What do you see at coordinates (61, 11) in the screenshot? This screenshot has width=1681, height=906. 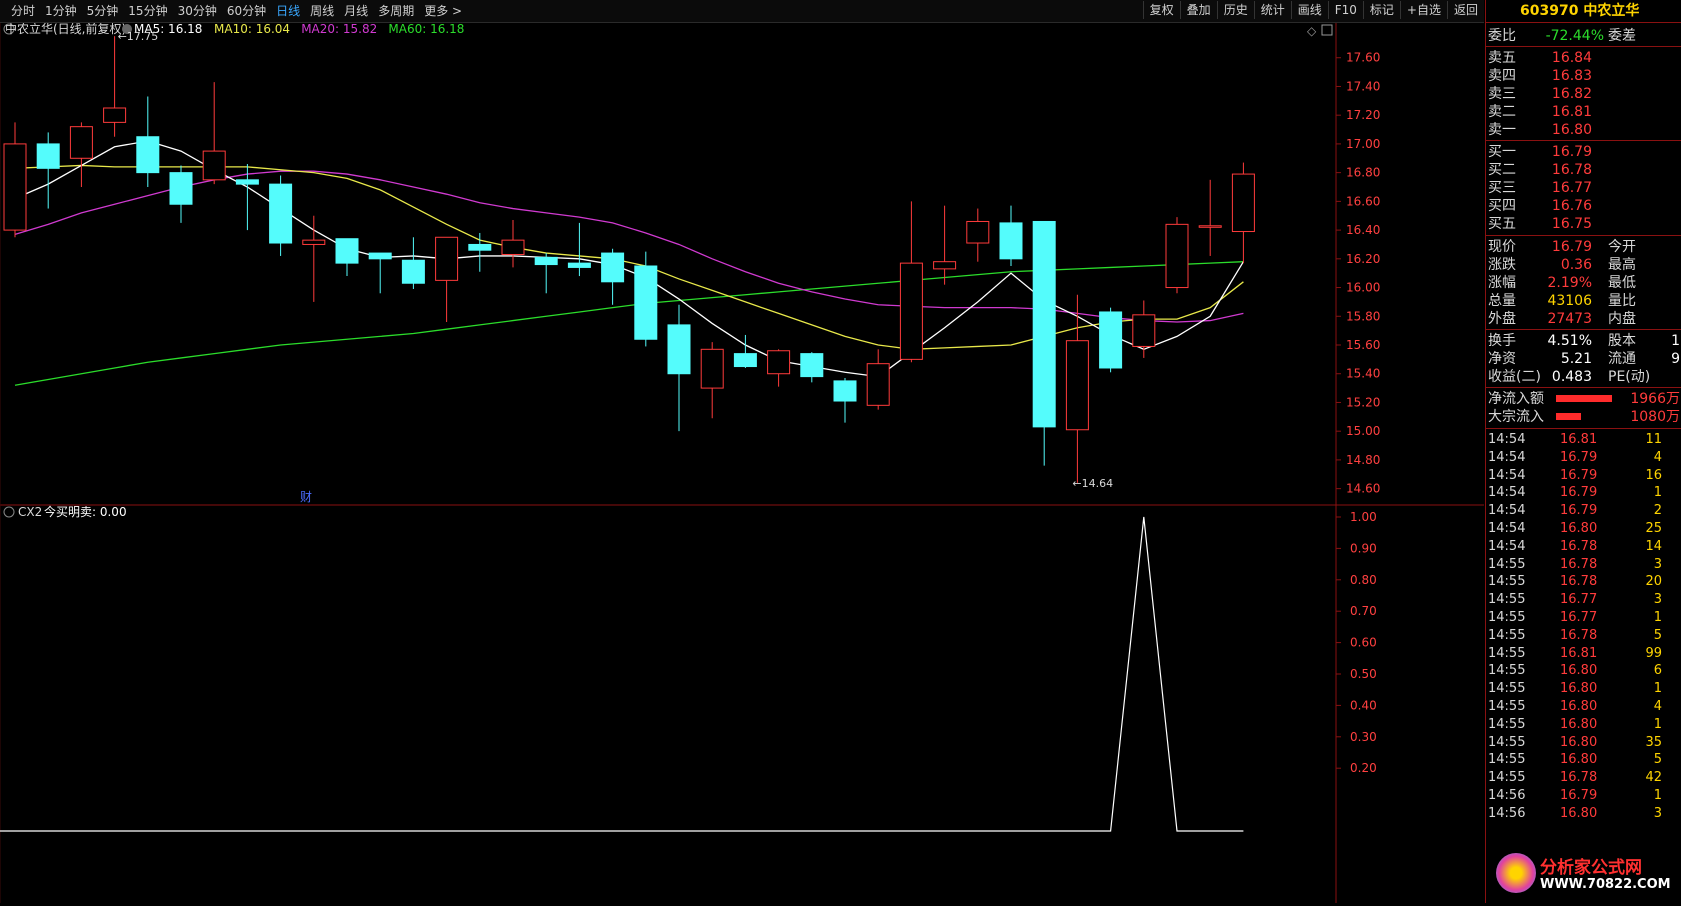 I see `period-tab-1: 1分钟` at bounding box center [61, 11].